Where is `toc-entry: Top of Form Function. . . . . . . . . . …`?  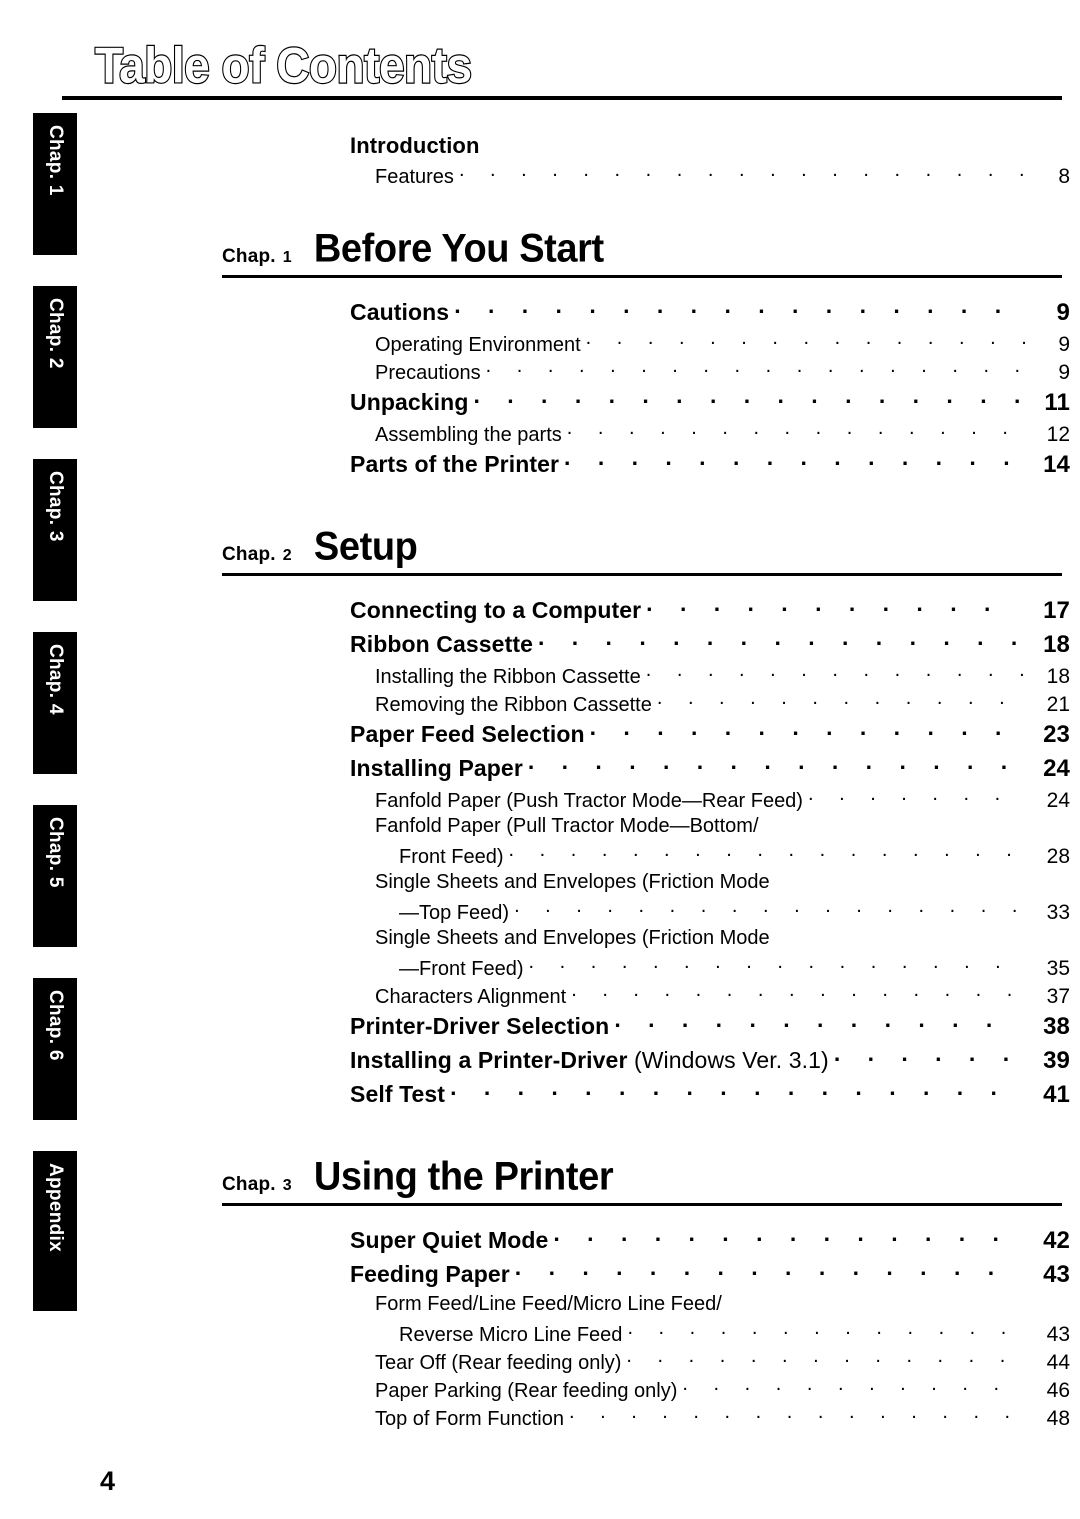 toc-entry: Top of Form Function. . . . . . . . . . … is located at coordinates (722, 1418).